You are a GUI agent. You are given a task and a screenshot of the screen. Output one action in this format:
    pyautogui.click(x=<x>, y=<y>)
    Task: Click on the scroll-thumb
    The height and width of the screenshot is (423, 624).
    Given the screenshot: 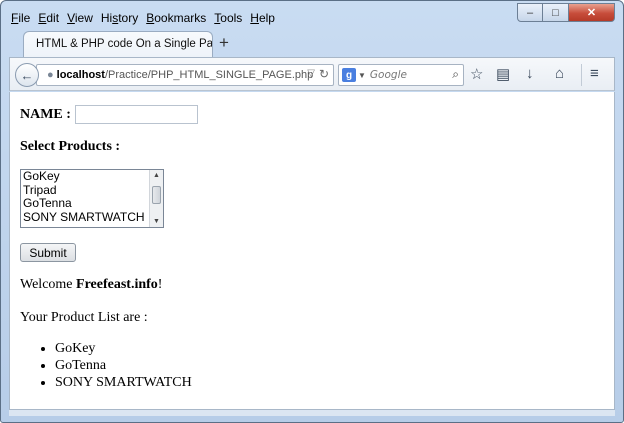 What is the action you would take?
    pyautogui.click(x=156, y=195)
    